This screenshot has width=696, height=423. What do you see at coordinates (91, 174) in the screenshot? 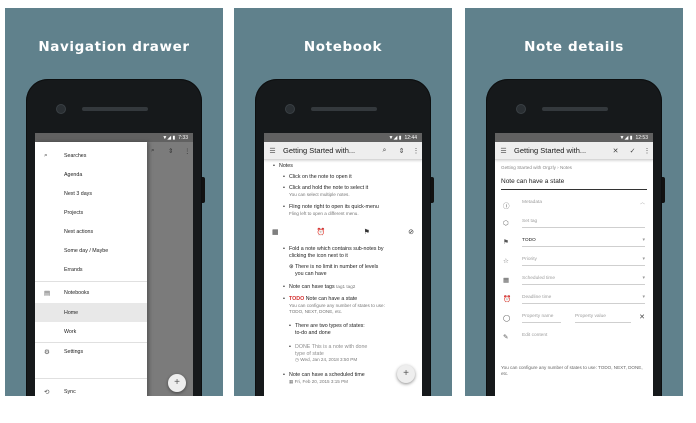
I see `drawer-item-agenda: Agenda` at bounding box center [91, 174].